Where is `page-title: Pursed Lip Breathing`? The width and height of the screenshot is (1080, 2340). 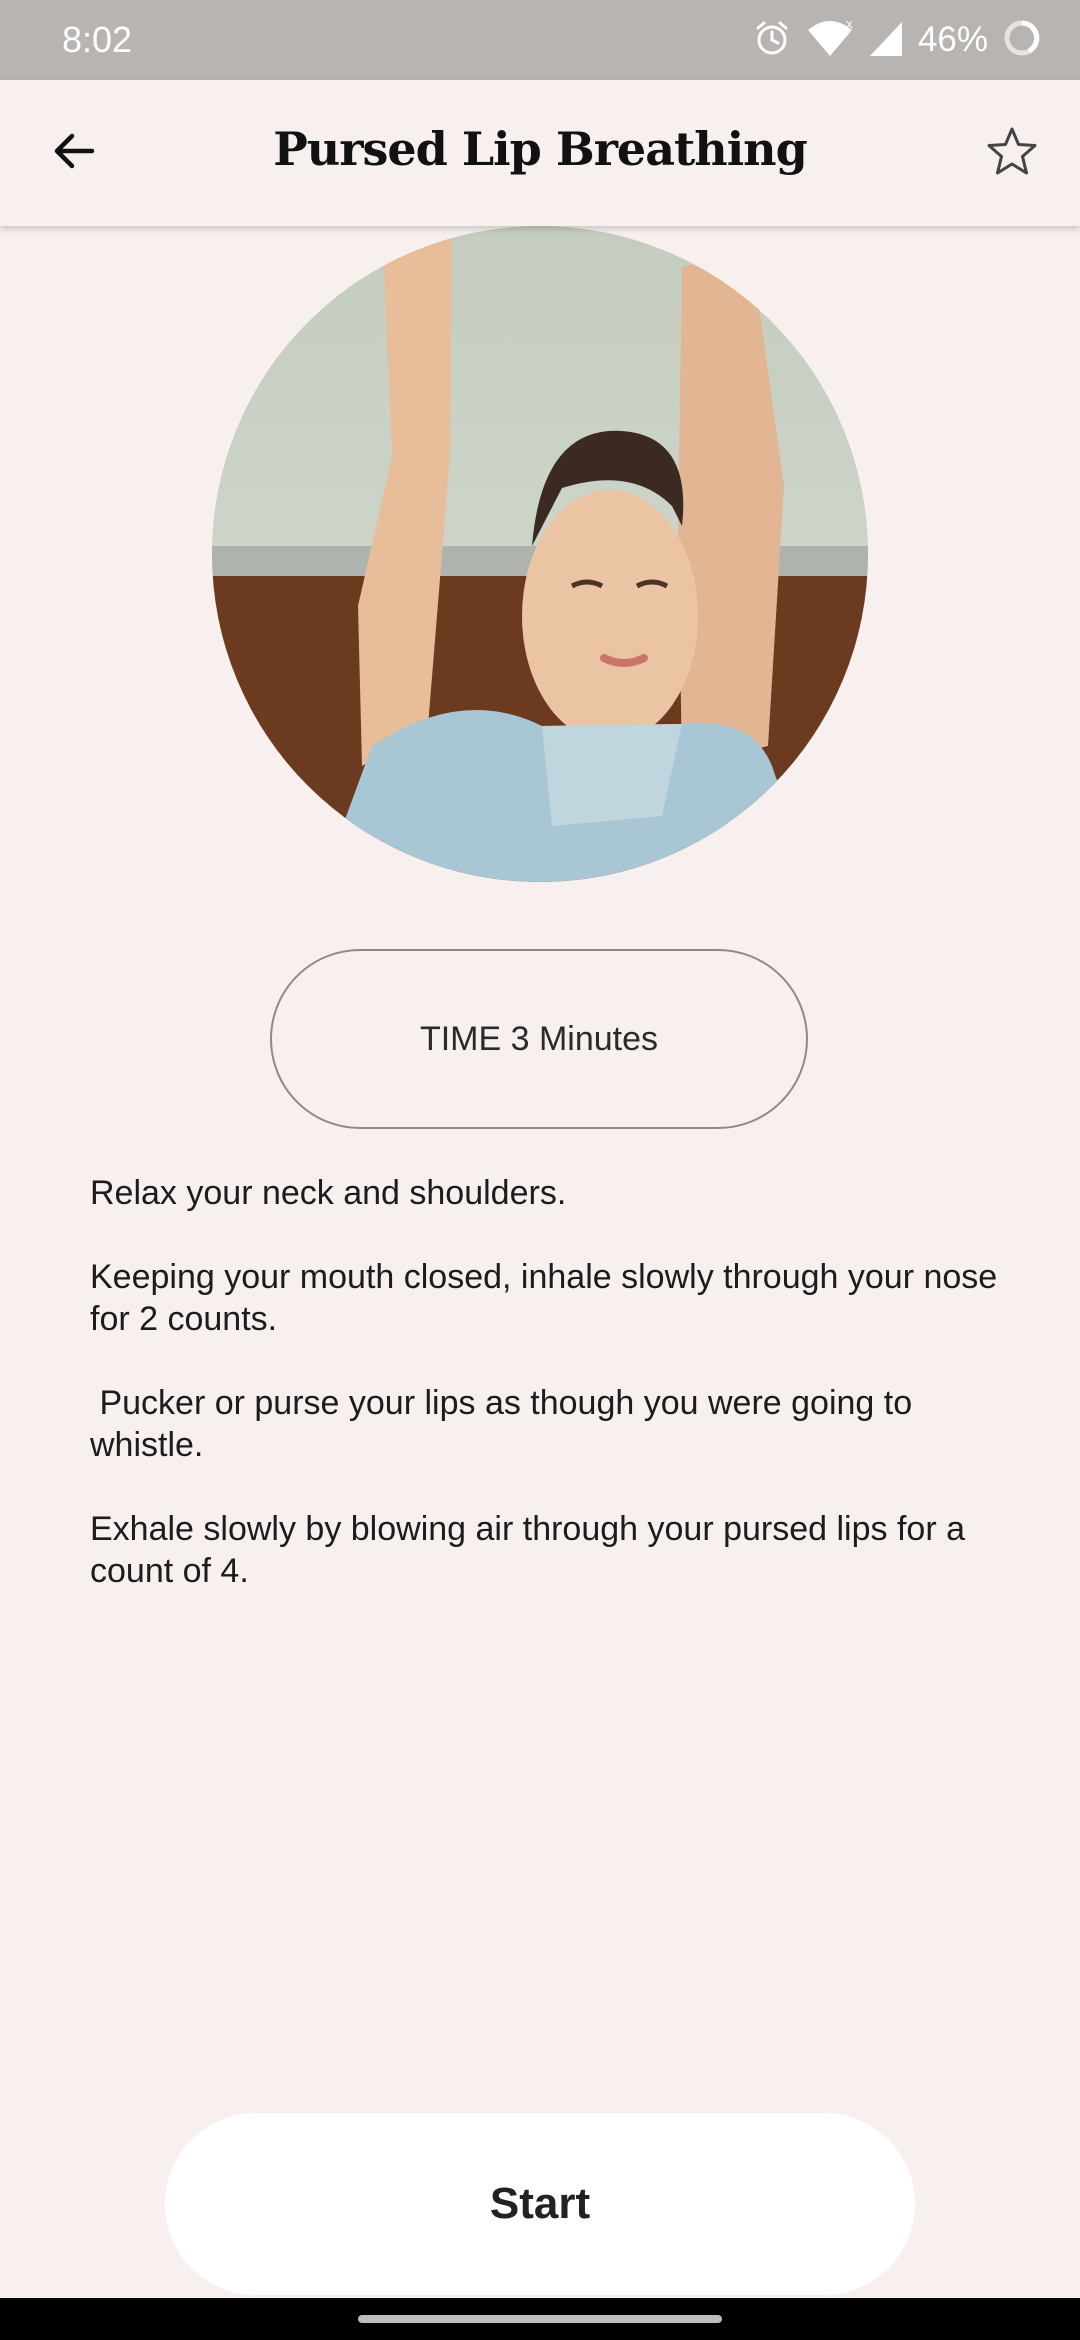 page-title: Pursed Lip Breathing is located at coordinates (540, 149).